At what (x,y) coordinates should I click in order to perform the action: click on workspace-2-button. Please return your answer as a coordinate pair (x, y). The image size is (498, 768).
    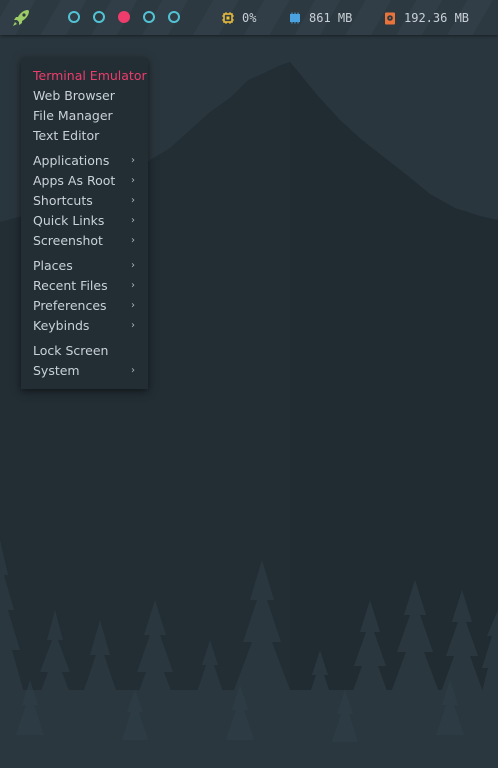
    Looking at the image, I should click on (99, 17).